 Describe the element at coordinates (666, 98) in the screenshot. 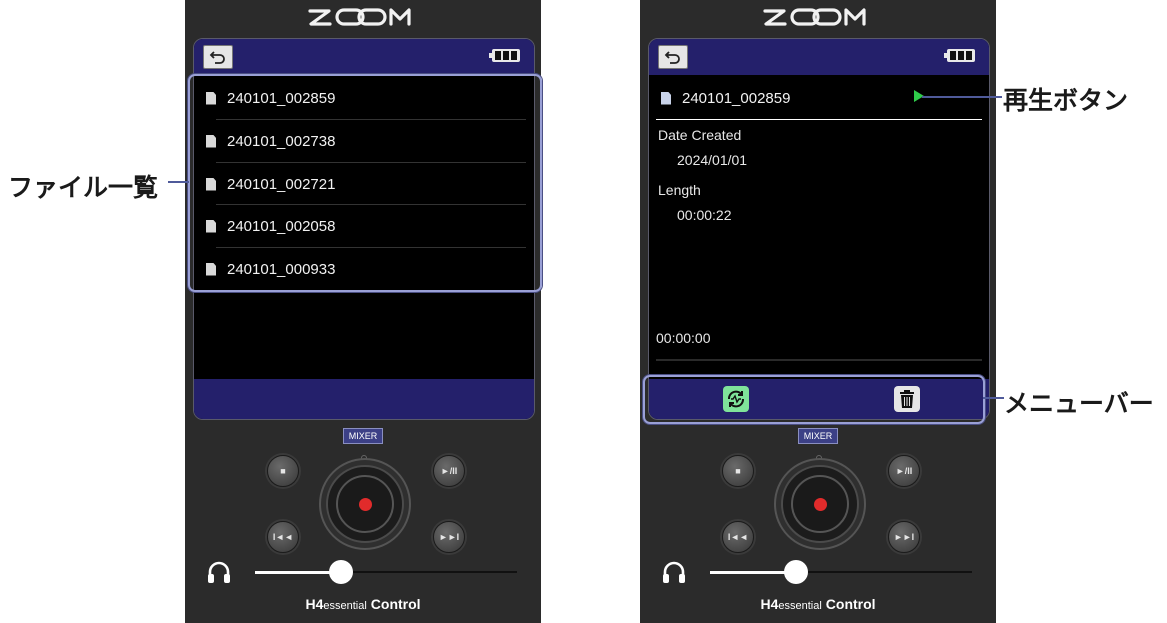

I see `file-icon` at that location.